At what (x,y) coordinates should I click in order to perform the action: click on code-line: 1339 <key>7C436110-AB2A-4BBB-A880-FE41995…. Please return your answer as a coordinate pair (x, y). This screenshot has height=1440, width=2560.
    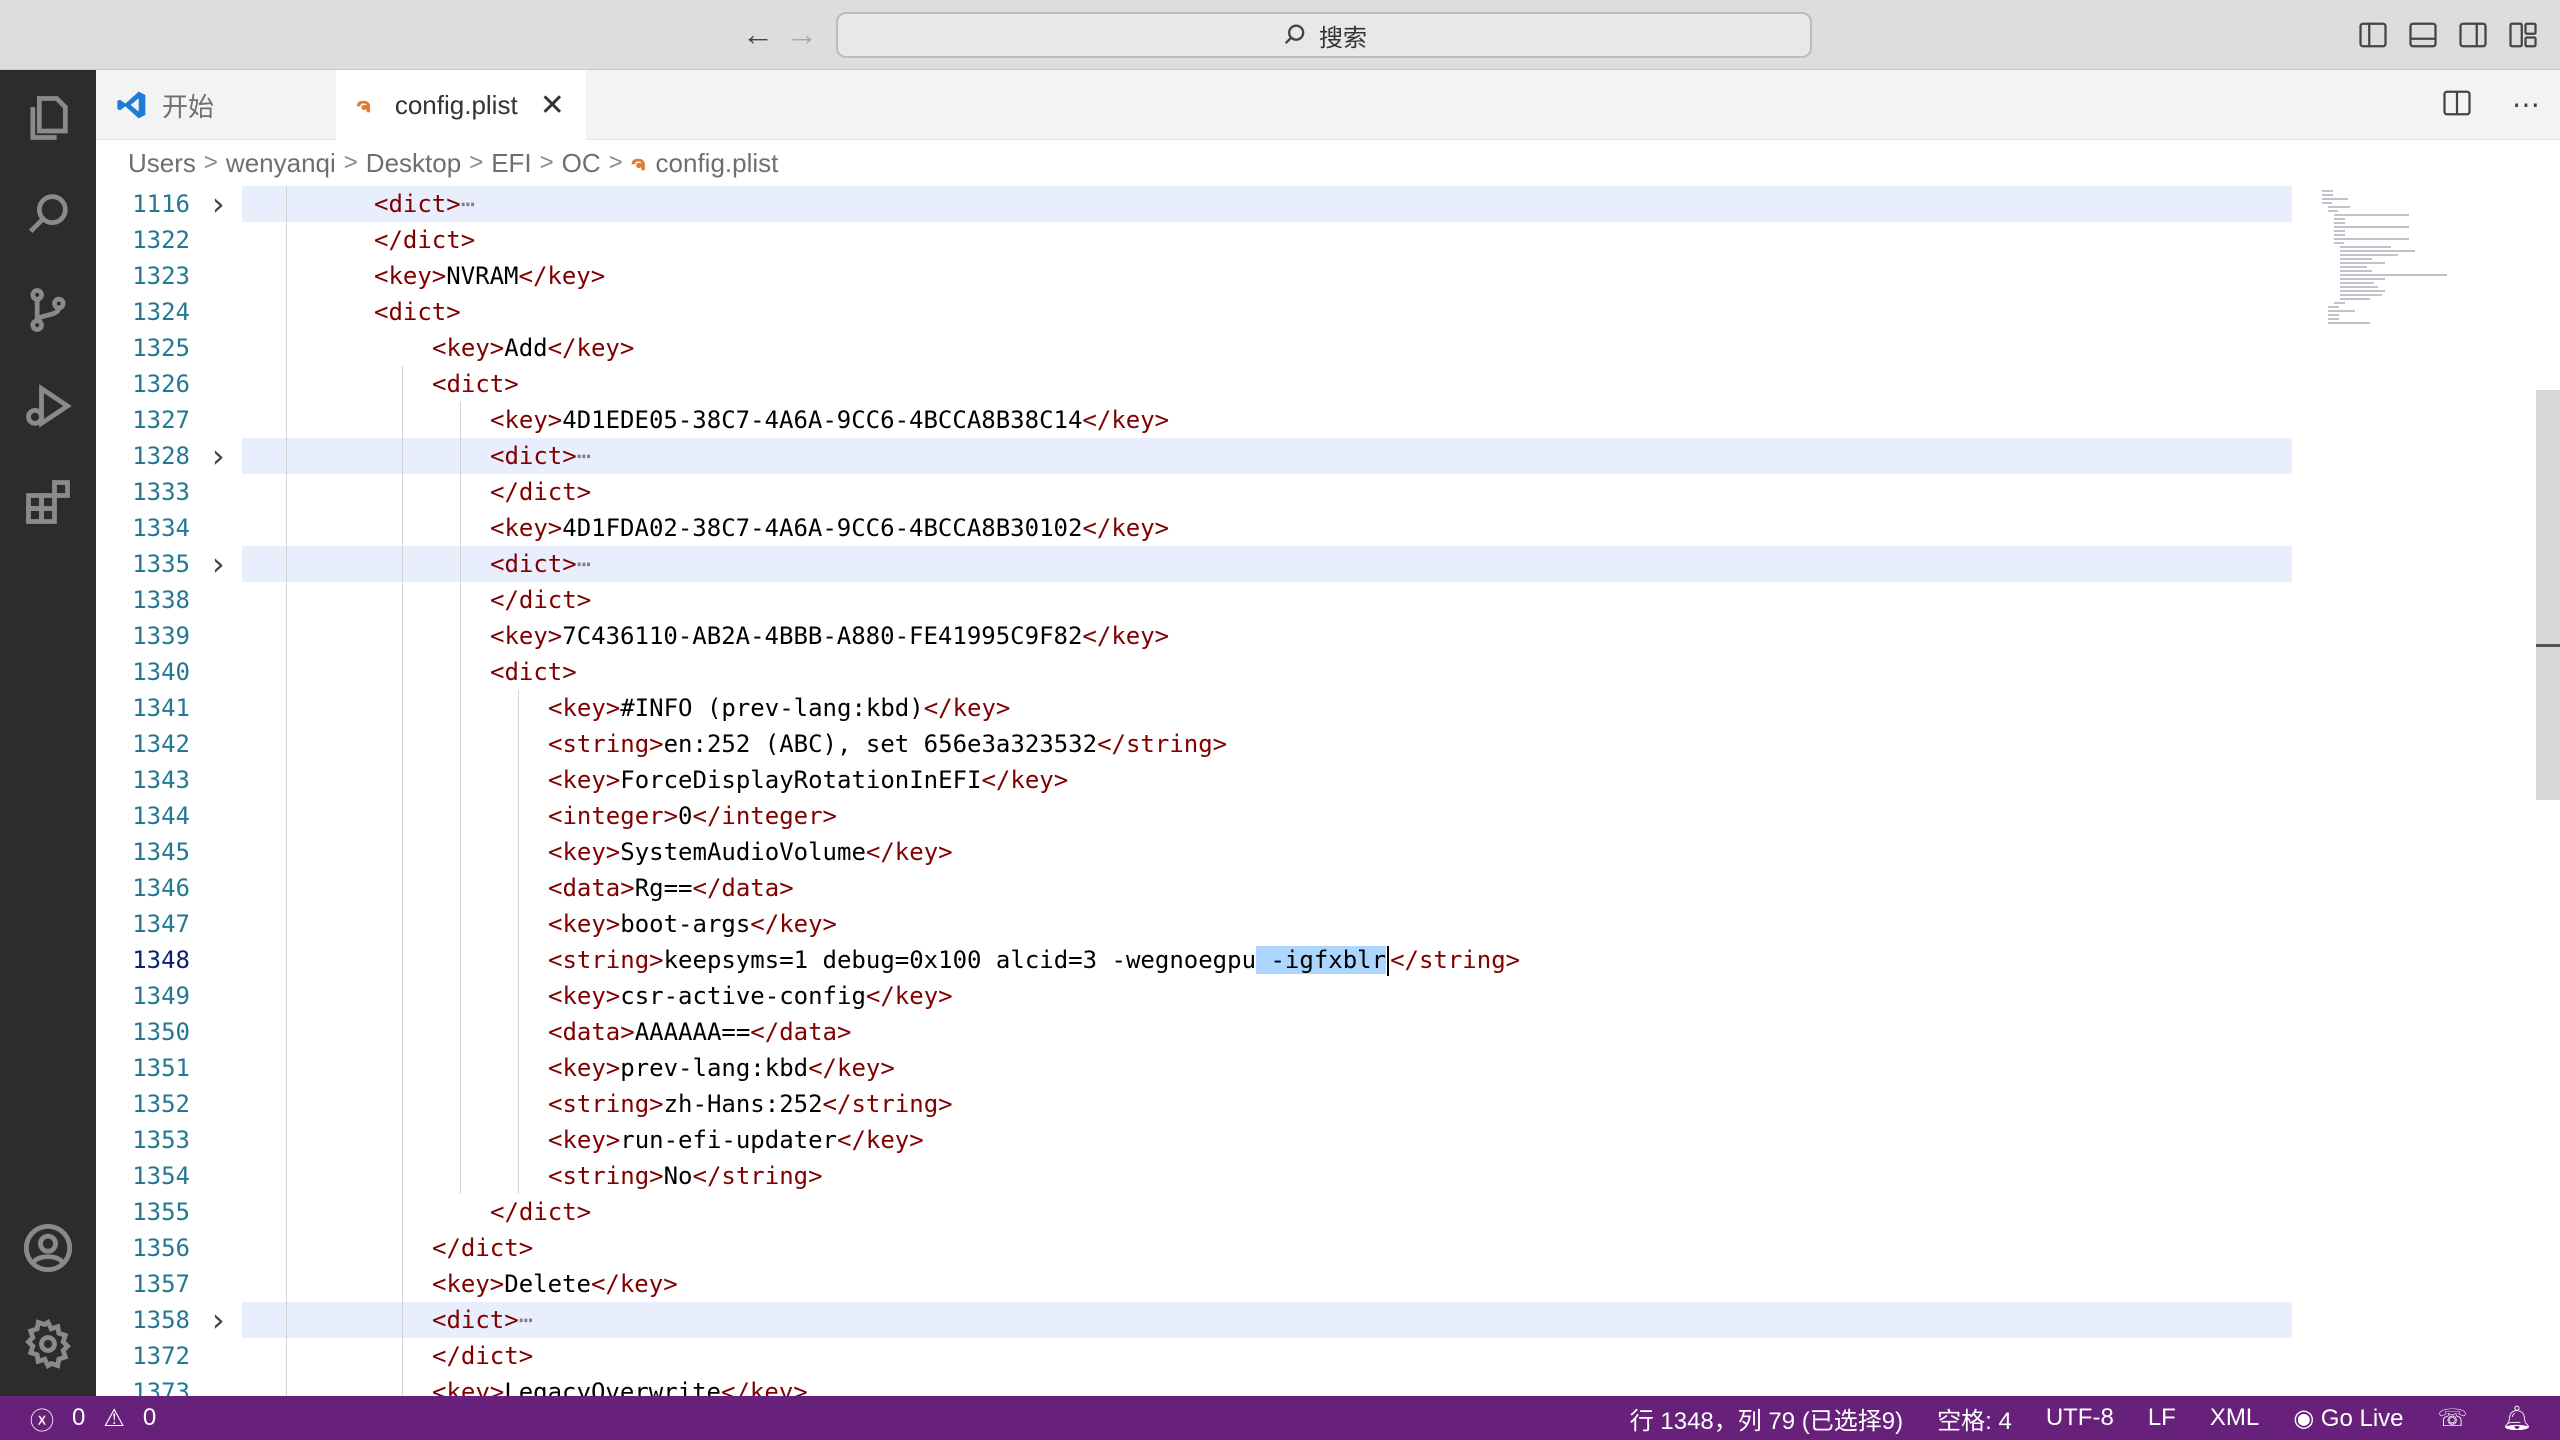
    Looking at the image, I should click on (1194, 636).